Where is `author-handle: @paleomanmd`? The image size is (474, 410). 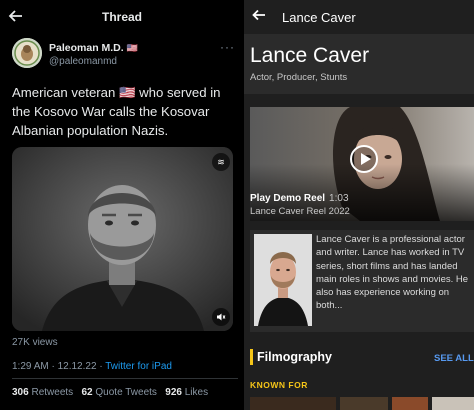 author-handle: @paleomanmd is located at coordinates (83, 61).